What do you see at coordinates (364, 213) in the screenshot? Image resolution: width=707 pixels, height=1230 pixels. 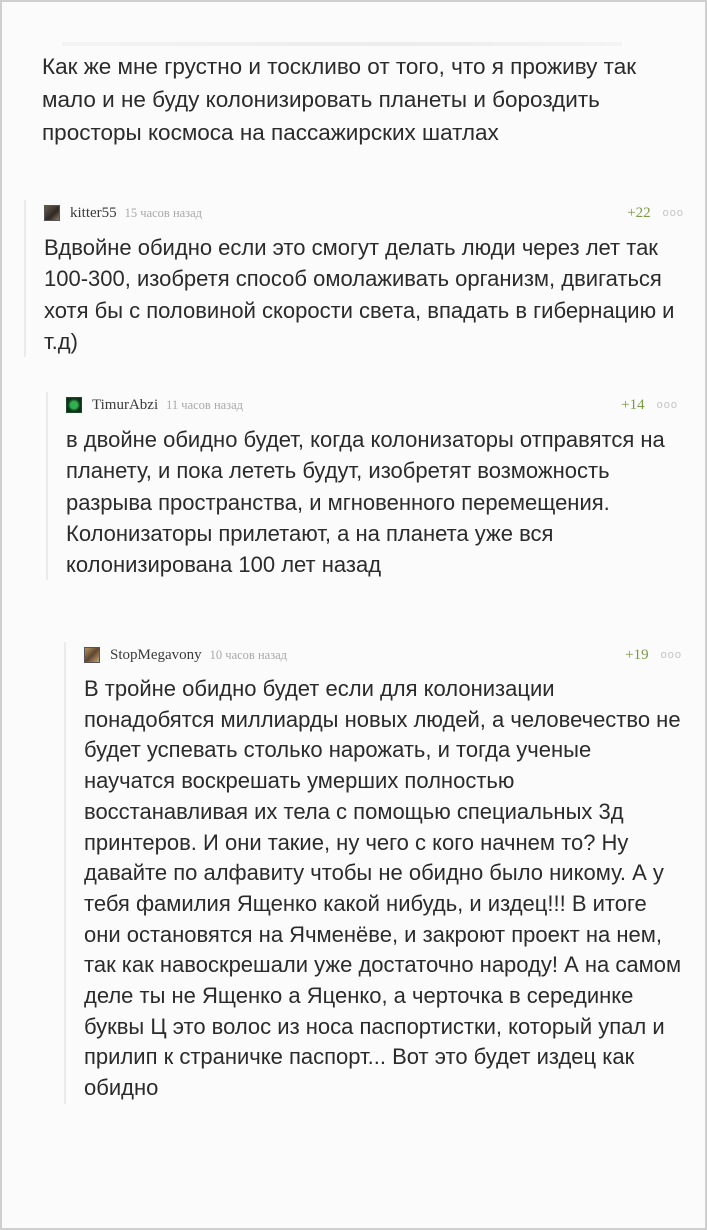 I see `comment-header: kitter55 15 часов назад +22 ооо` at bounding box center [364, 213].